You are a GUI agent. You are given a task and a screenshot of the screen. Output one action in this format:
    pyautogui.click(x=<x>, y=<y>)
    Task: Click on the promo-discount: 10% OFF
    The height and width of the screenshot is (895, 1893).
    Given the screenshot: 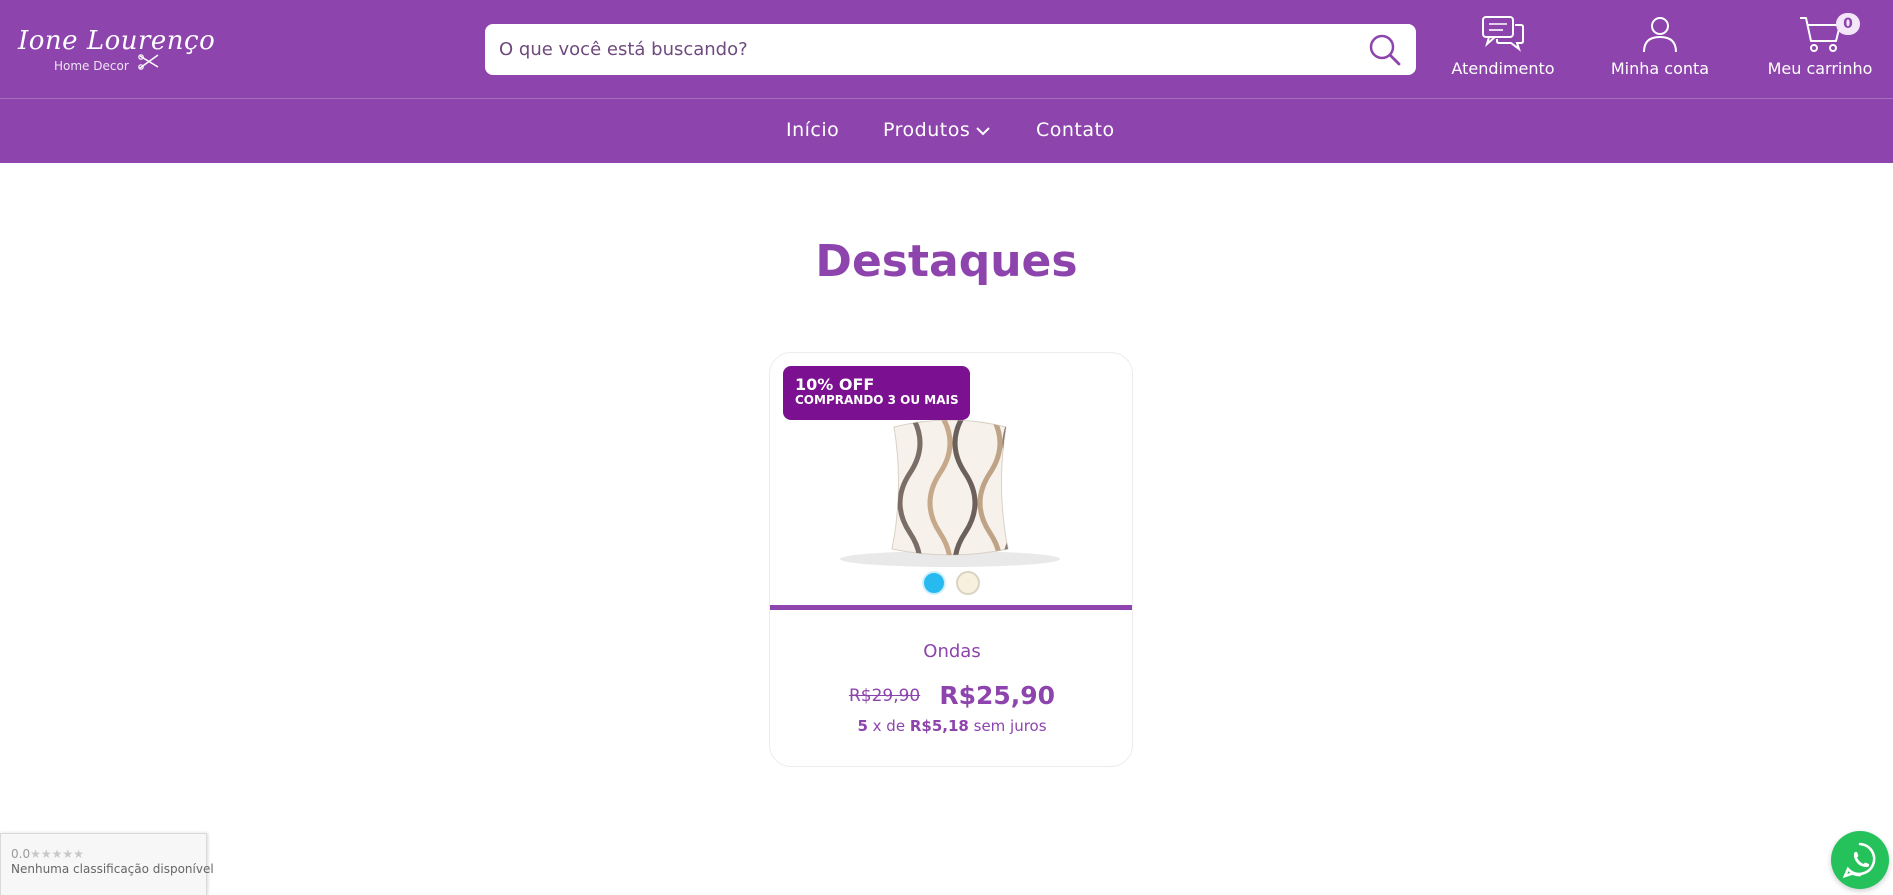 What is the action you would take?
    pyautogui.click(x=835, y=384)
    